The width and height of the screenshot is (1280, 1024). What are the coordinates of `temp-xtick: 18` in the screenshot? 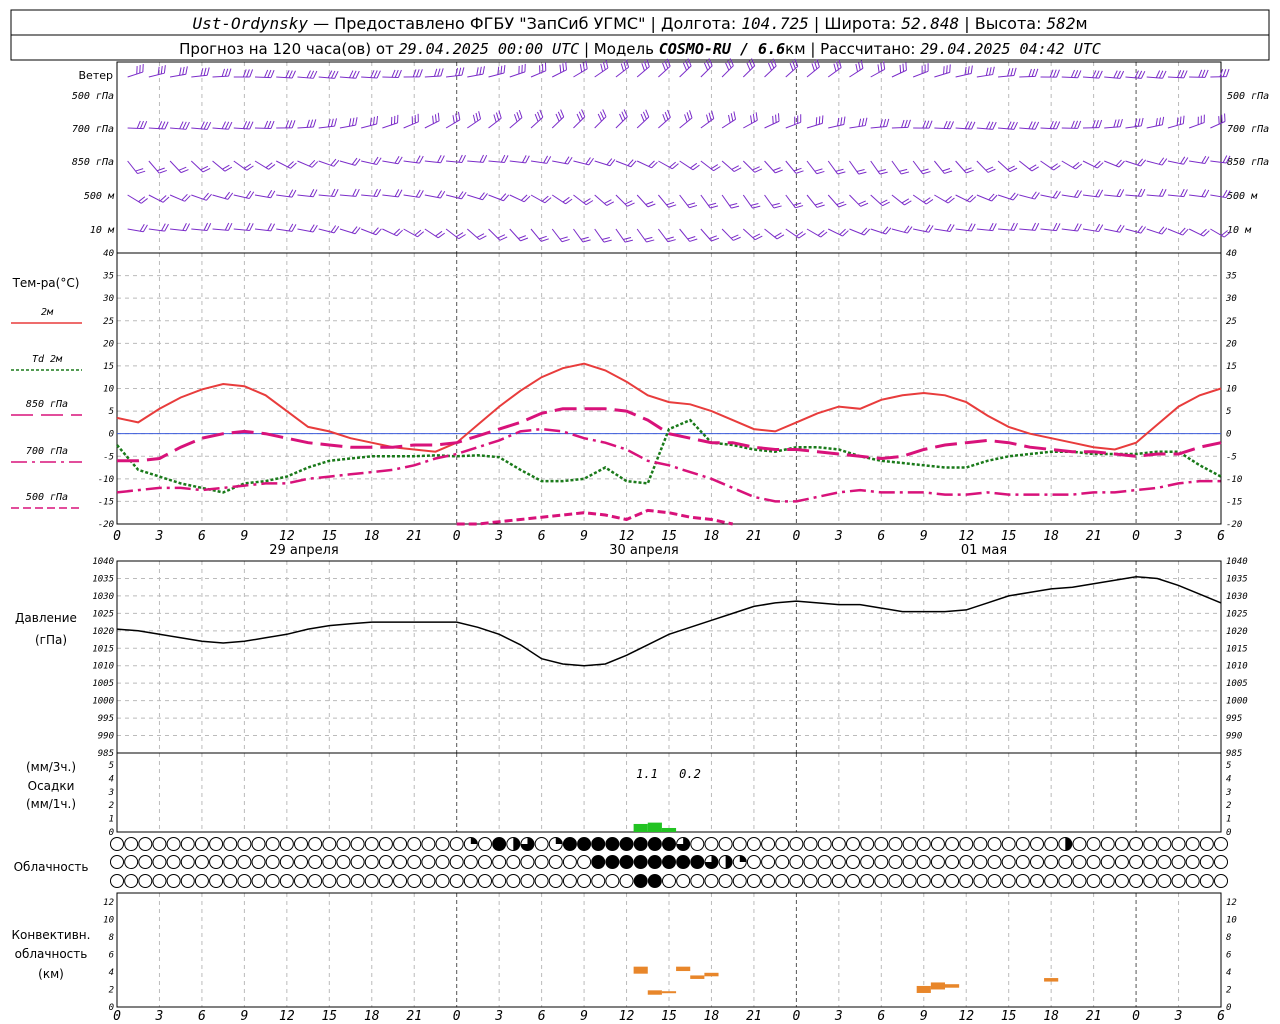 It's located at (712, 536).